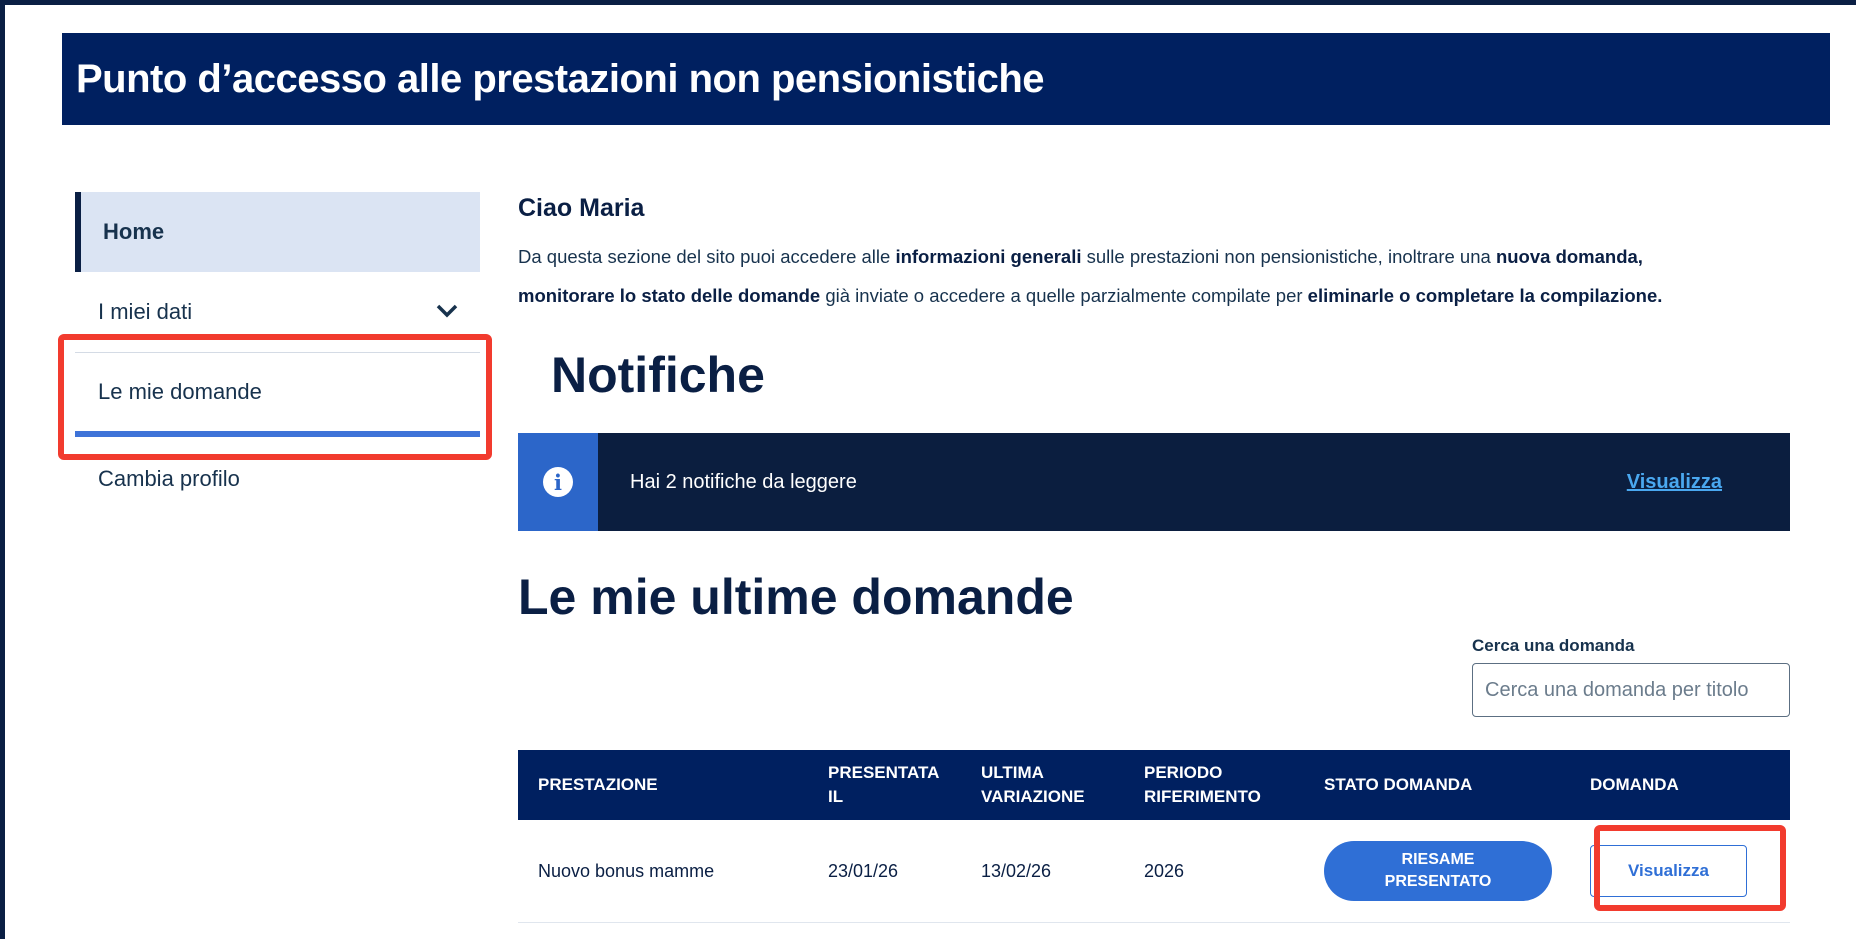 Image resolution: width=1856 pixels, height=939 pixels. What do you see at coordinates (1438, 859) in the screenshot?
I see `status-text: RIESAME` at bounding box center [1438, 859].